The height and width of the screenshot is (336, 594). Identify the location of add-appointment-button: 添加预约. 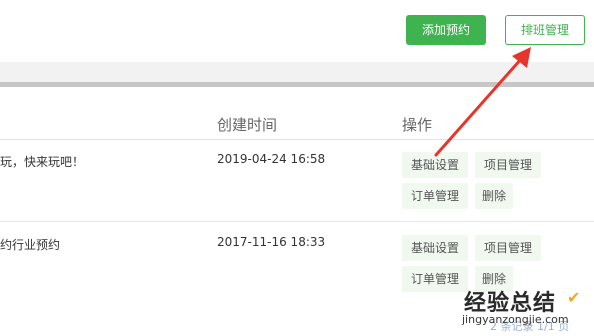
(446, 30).